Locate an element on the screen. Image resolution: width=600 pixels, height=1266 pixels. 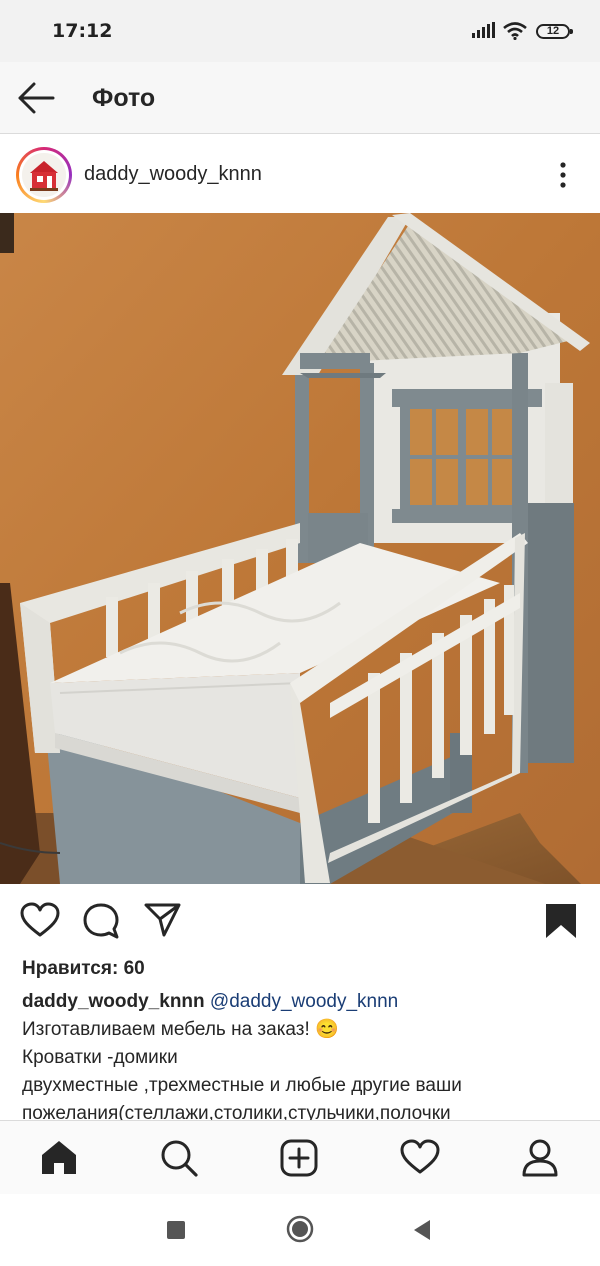
post-actions is located at coordinates (300, 919).